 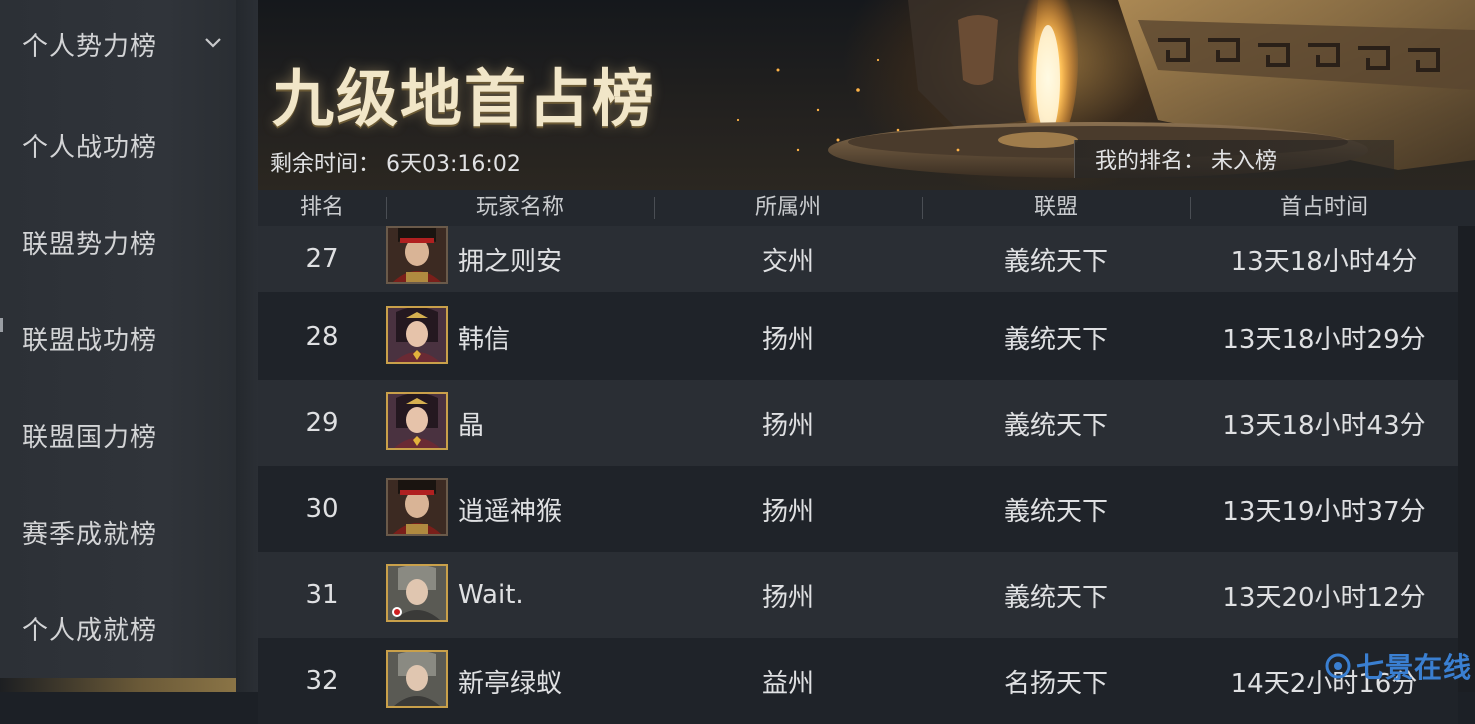 I want to click on watermark-text: 七景在线, so click(x=1414, y=667).